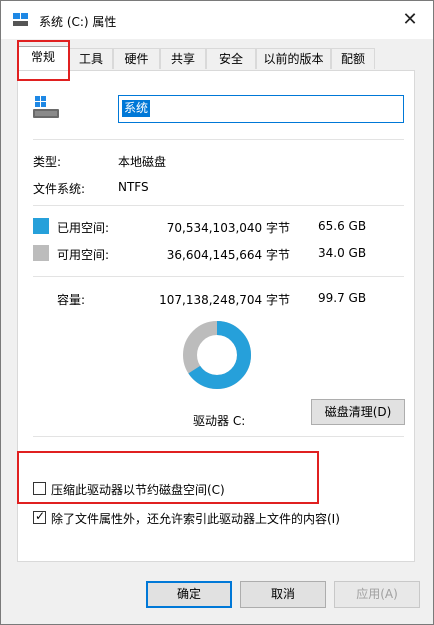 The image size is (434, 625). I want to click on drive-name-input: 系统, so click(261, 109).